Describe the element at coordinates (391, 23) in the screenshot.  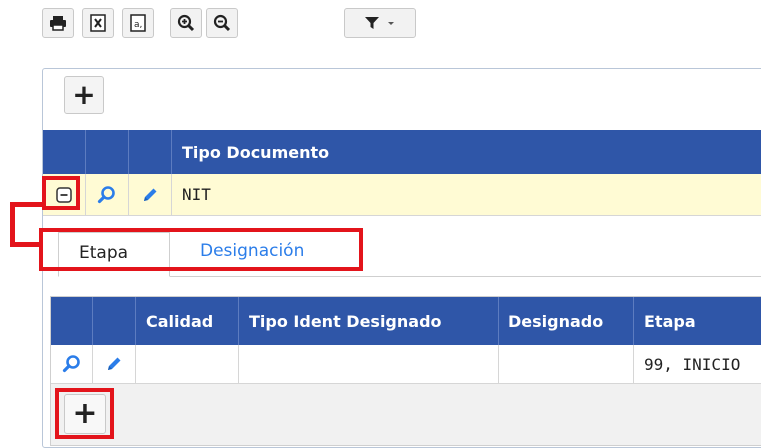
I see `caret-down-icon` at that location.